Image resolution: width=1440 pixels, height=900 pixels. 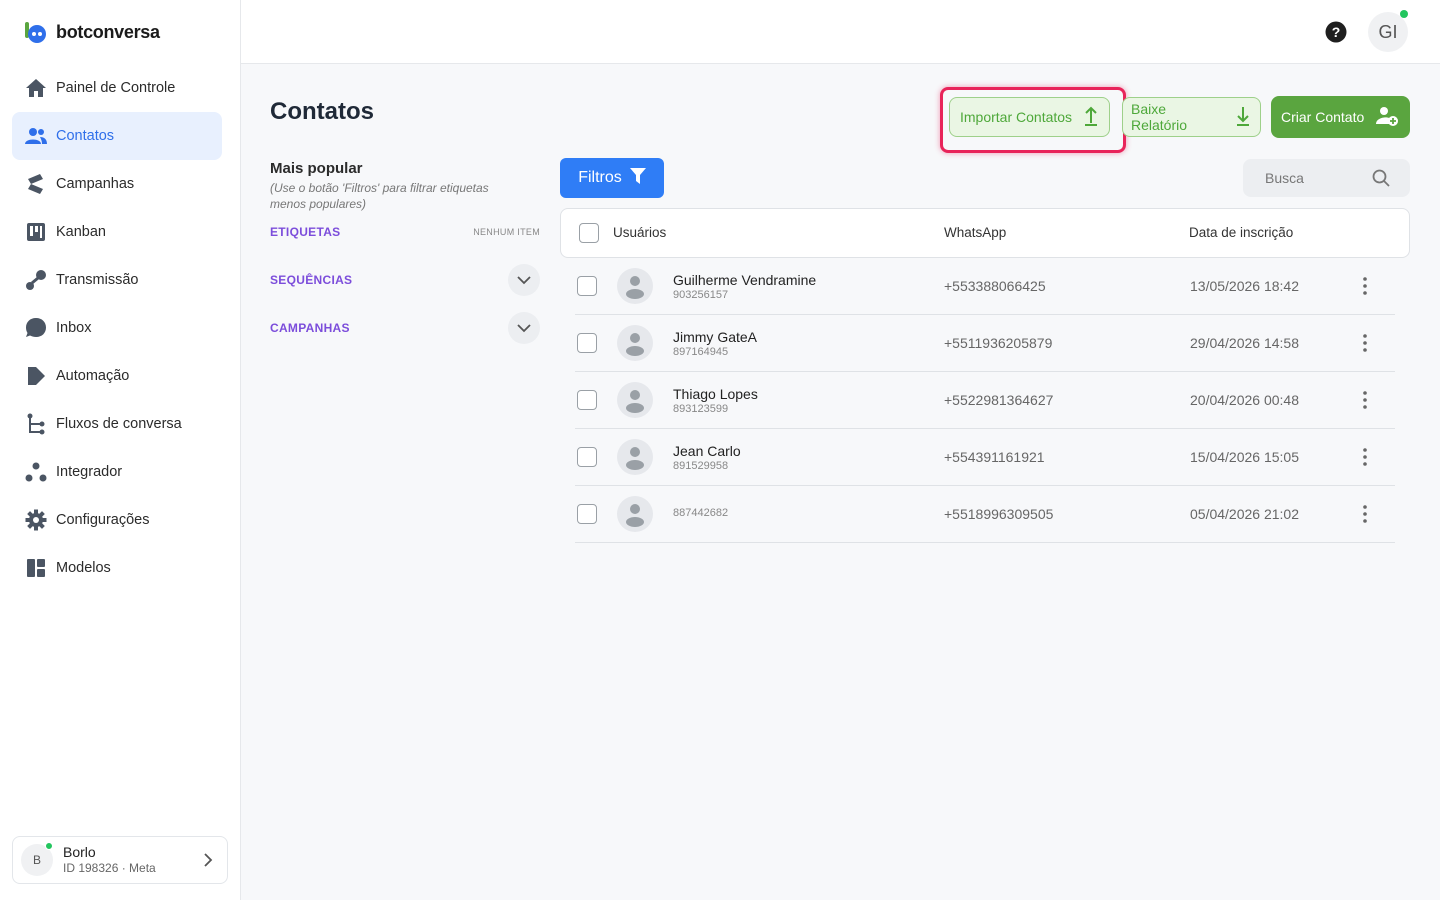 I want to click on sidebar-item-label: Modelos, so click(x=83, y=568).